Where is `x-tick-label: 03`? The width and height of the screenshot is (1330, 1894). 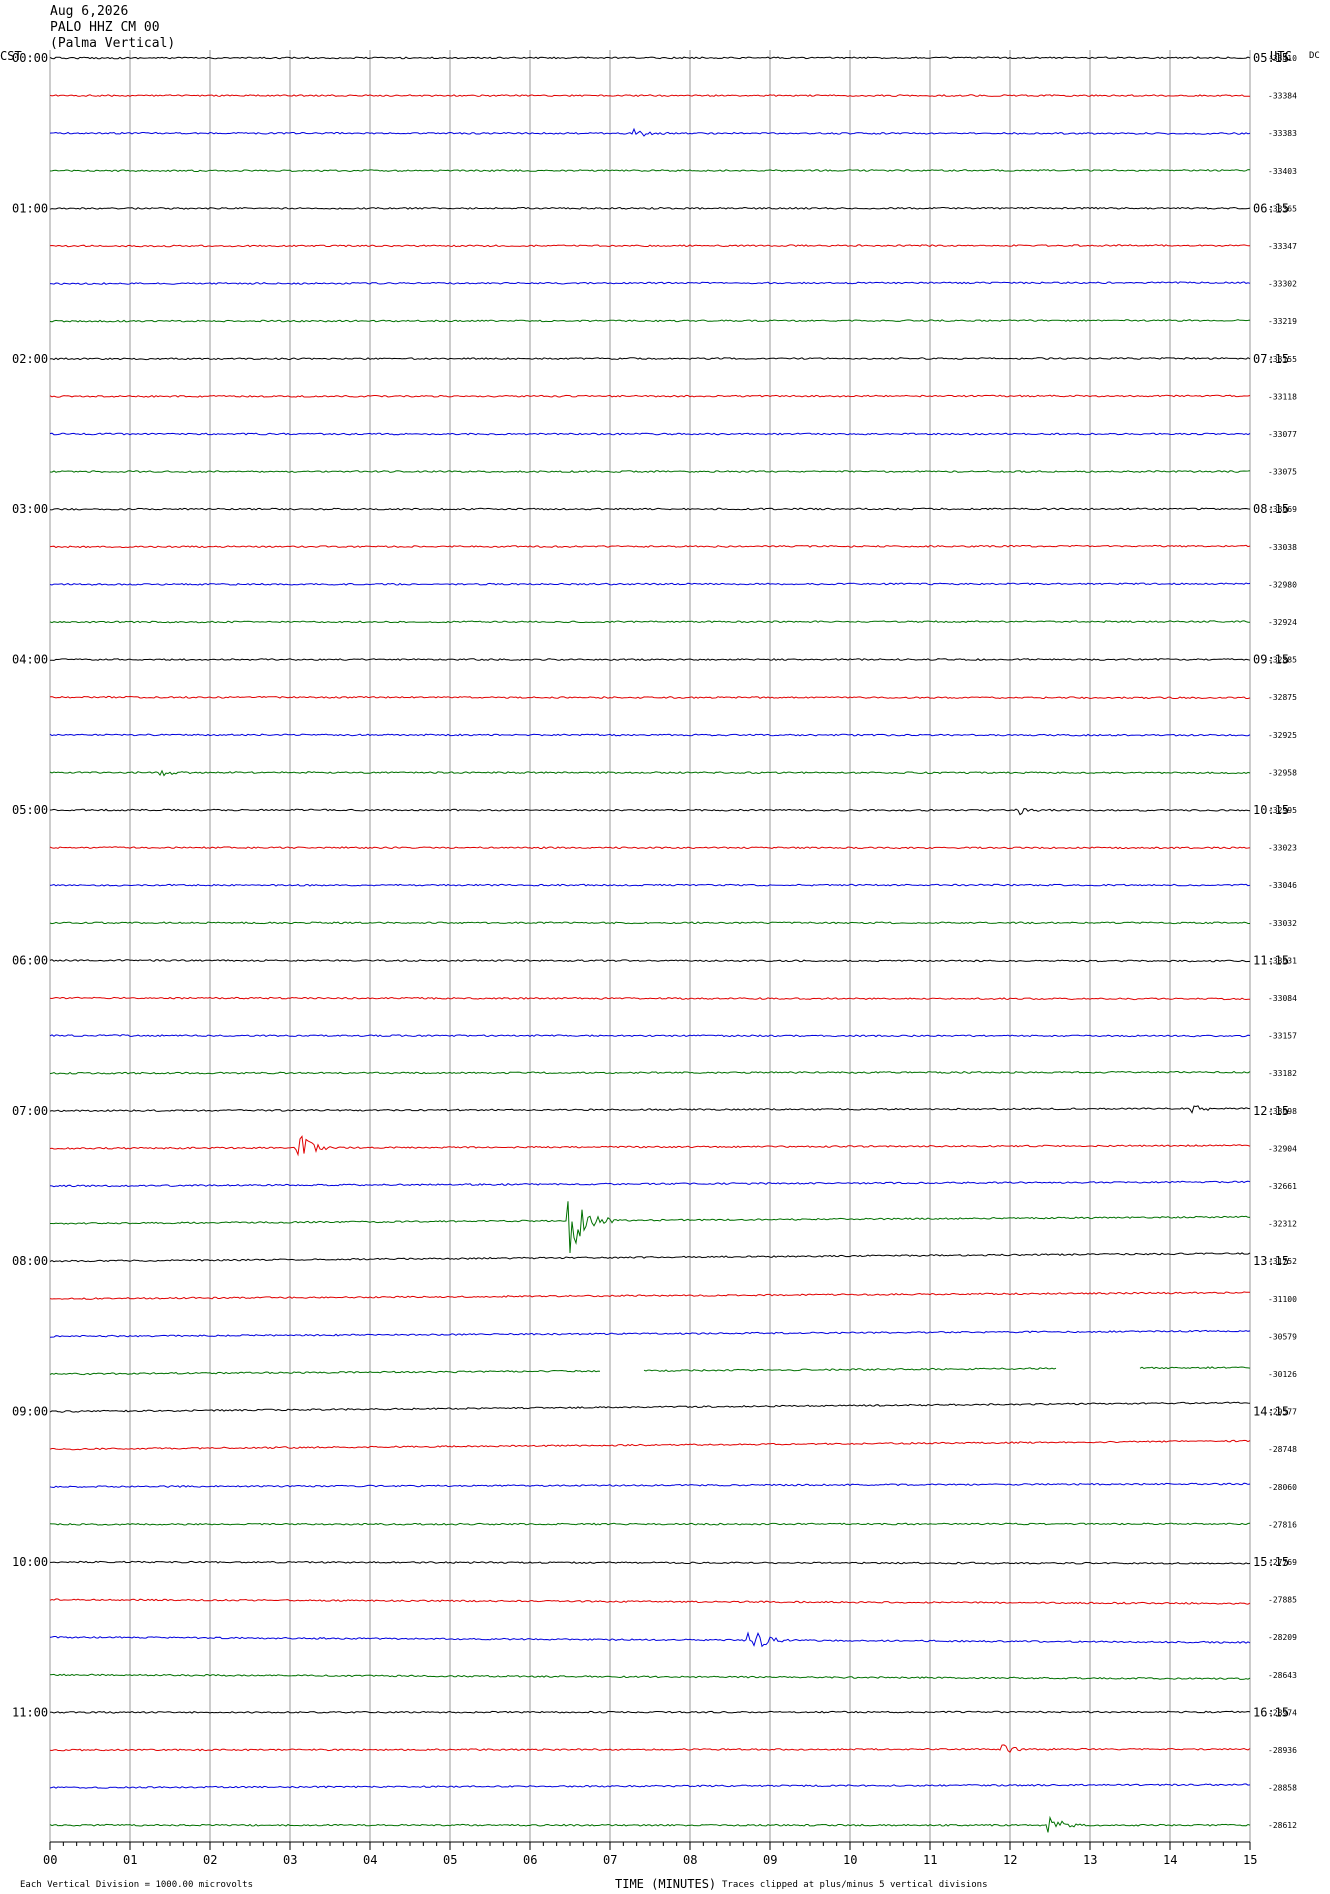
x-tick-label: 03 is located at coordinates (290, 1860).